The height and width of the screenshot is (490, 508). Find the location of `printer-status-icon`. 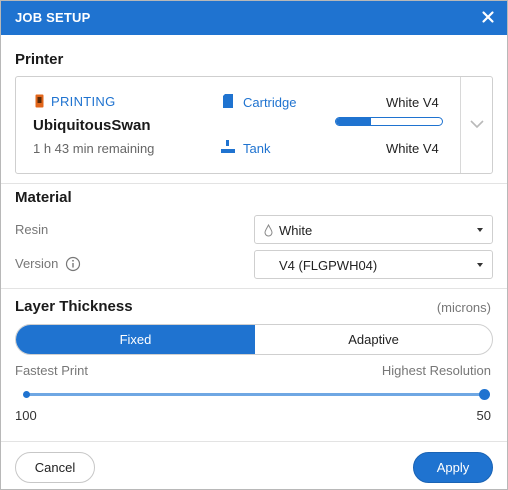

printer-status-icon is located at coordinates (39, 101).